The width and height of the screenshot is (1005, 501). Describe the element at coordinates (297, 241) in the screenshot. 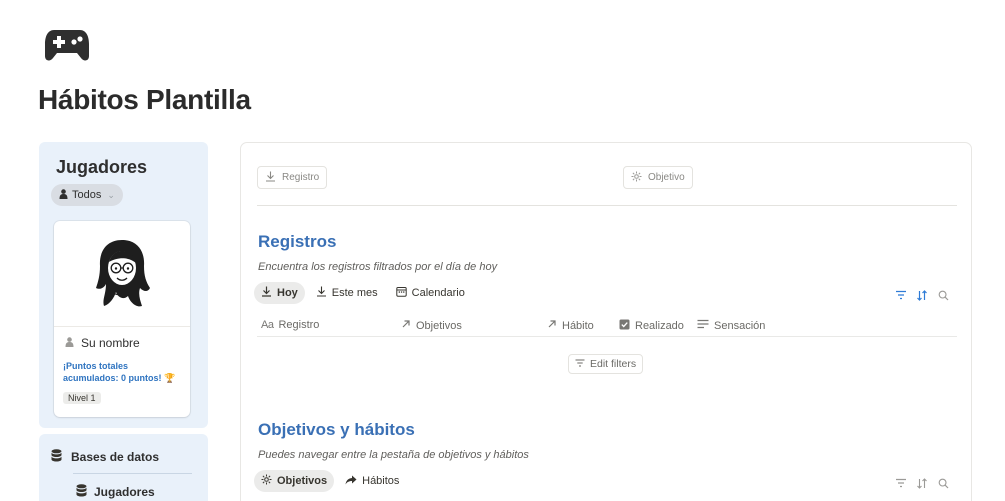

I see `registros-title: Registros` at that location.